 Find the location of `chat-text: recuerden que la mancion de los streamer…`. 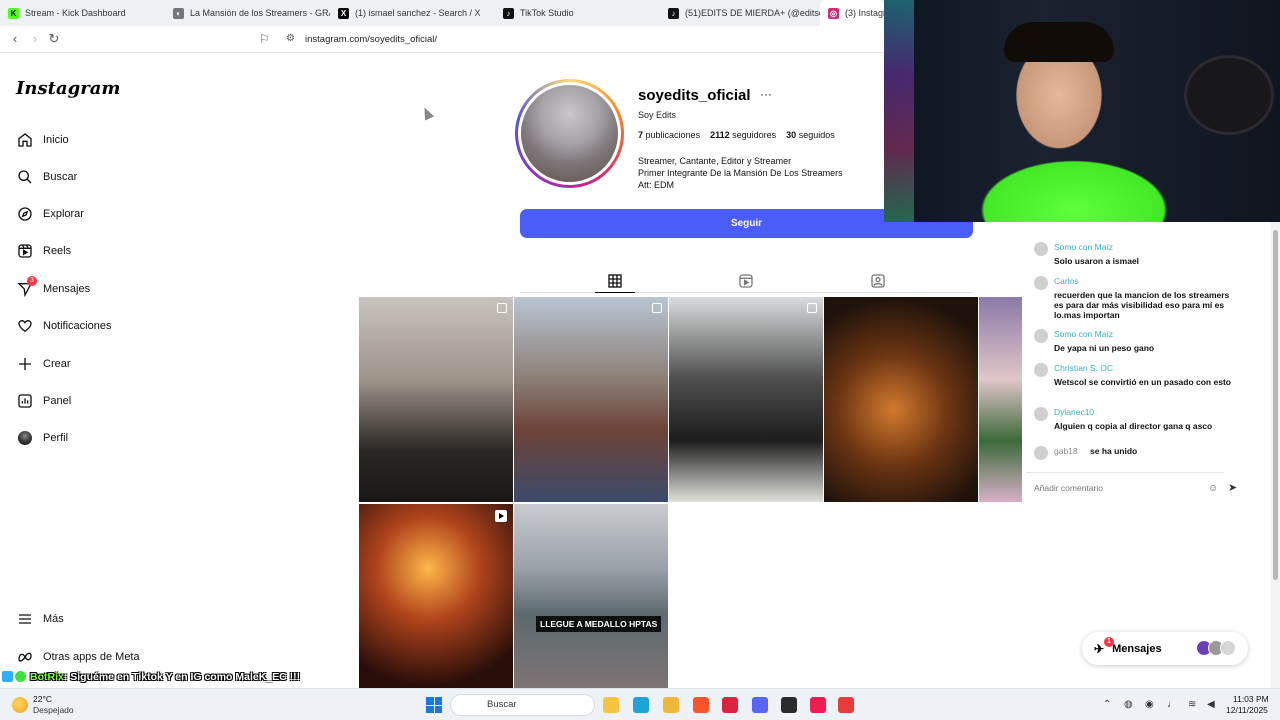

chat-text: recuerden que la mancion de los streamer… is located at coordinates (1142, 305).